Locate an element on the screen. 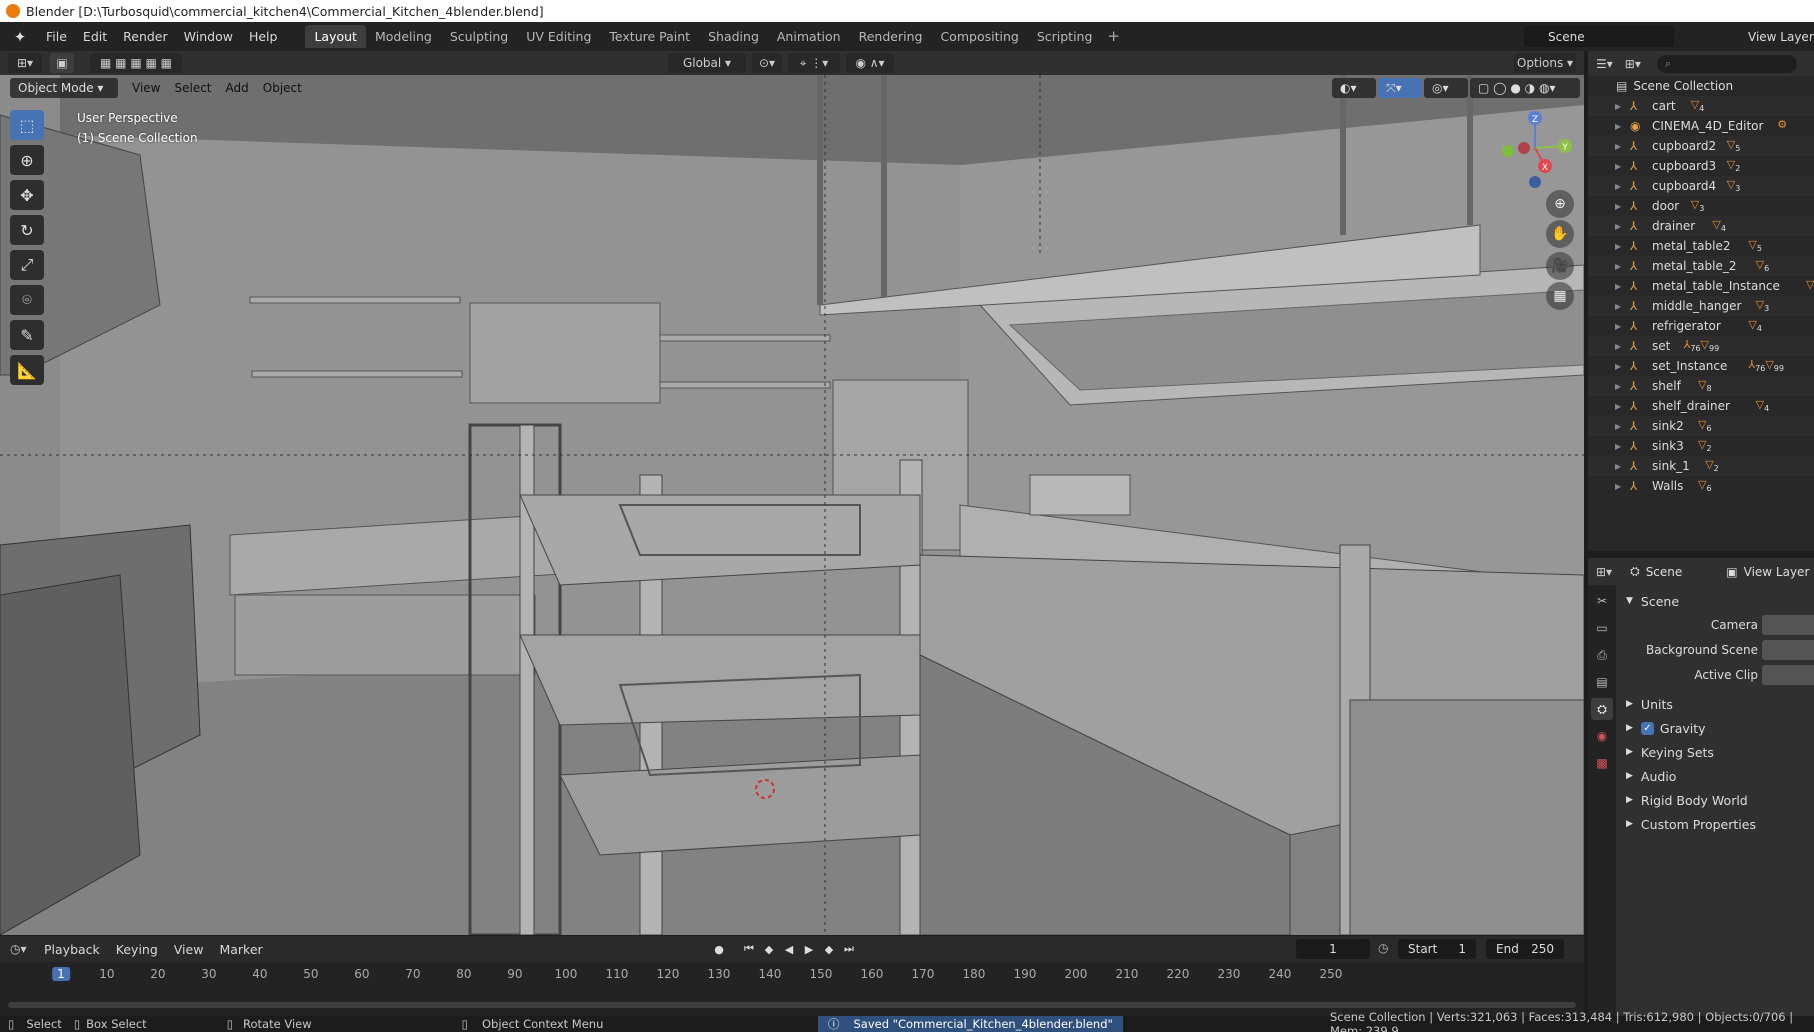 The width and height of the screenshot is (1814, 1032). annotate-icon: ✎ is located at coordinates (27, 335).